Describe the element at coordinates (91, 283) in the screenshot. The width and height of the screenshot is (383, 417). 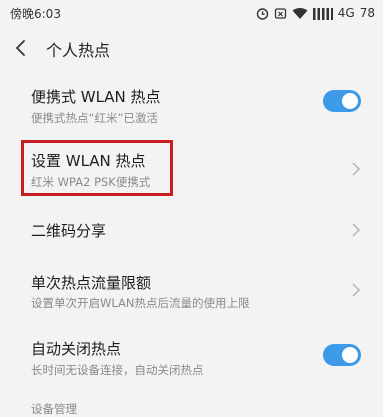
I see `setting-title: 单次热点流量限额` at that location.